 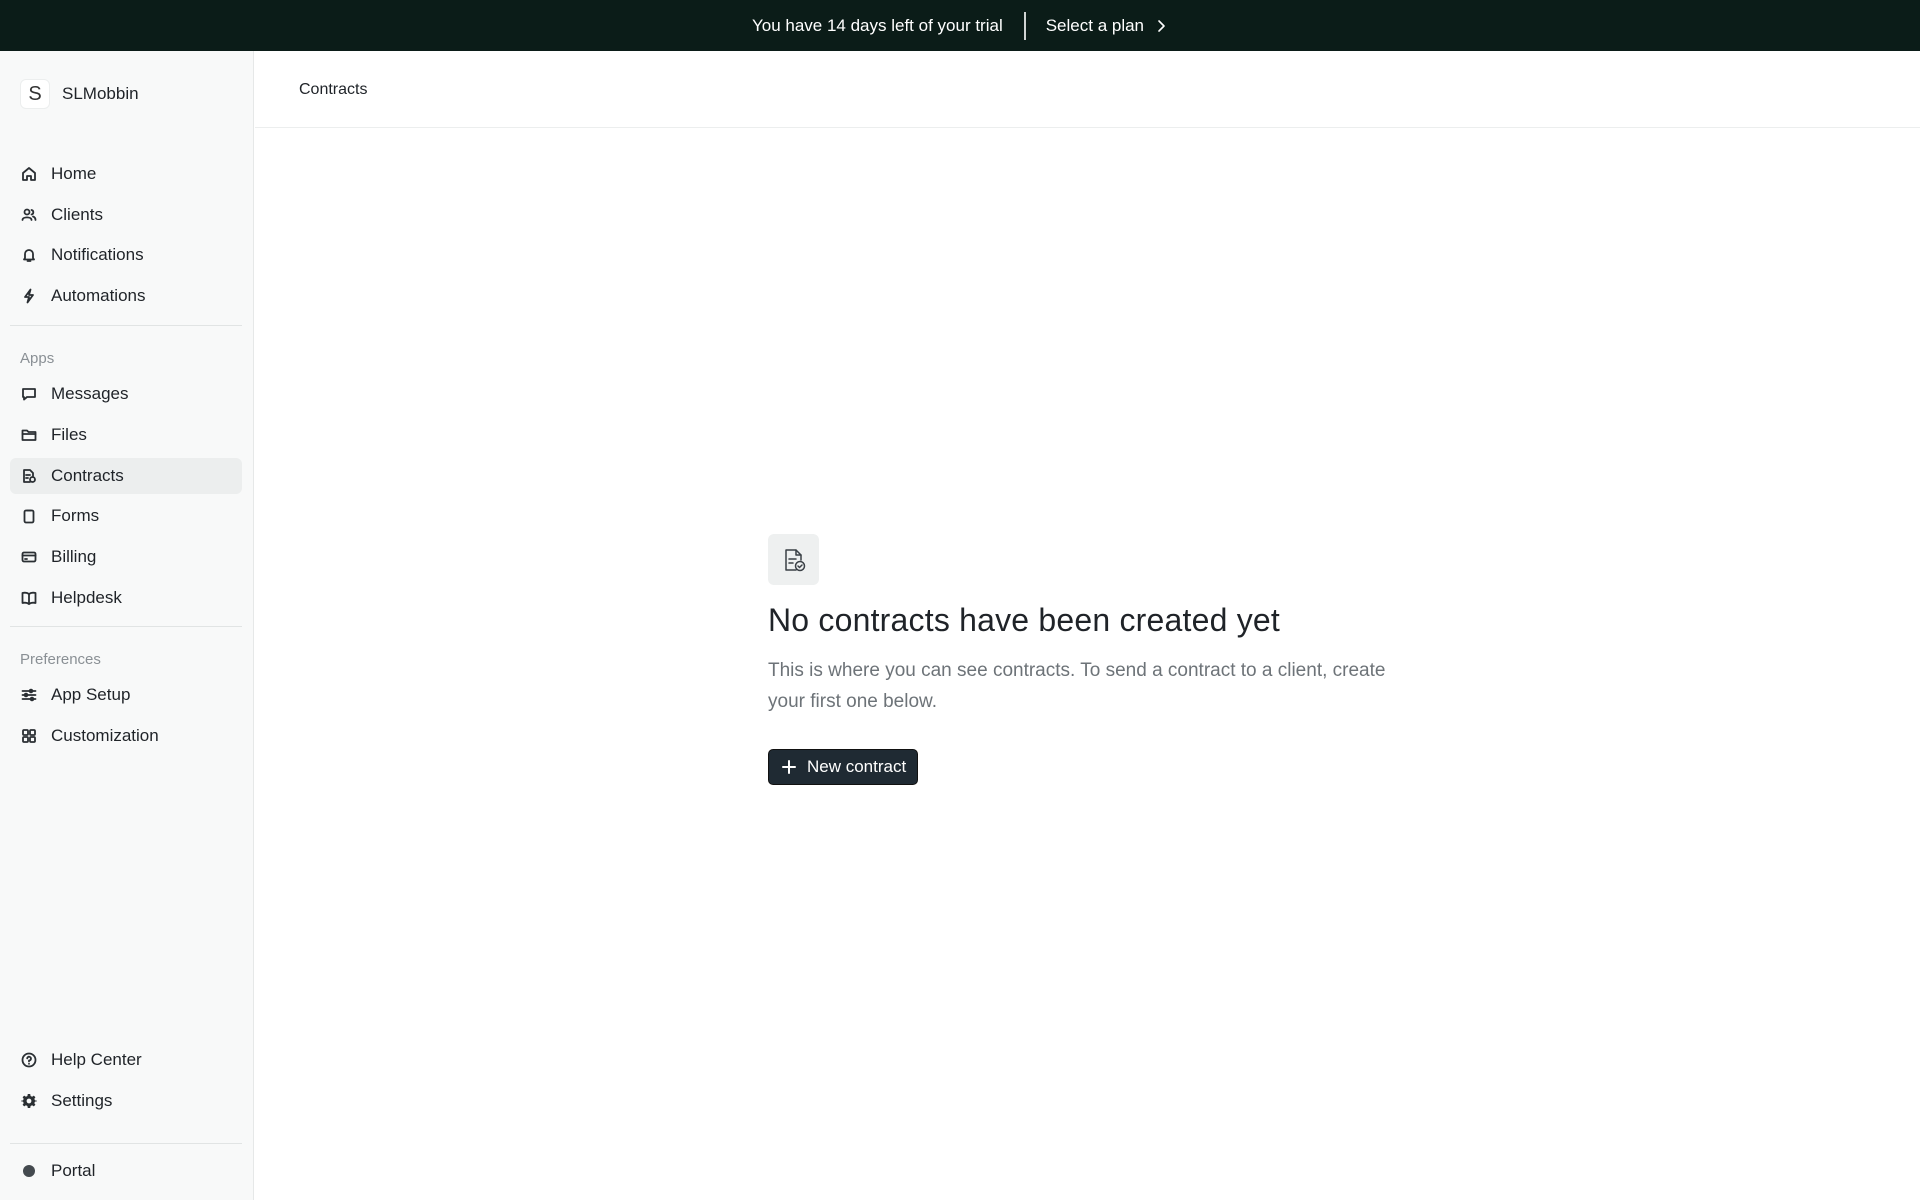 What do you see at coordinates (1024, 25) in the screenshot?
I see `banner-divider` at bounding box center [1024, 25].